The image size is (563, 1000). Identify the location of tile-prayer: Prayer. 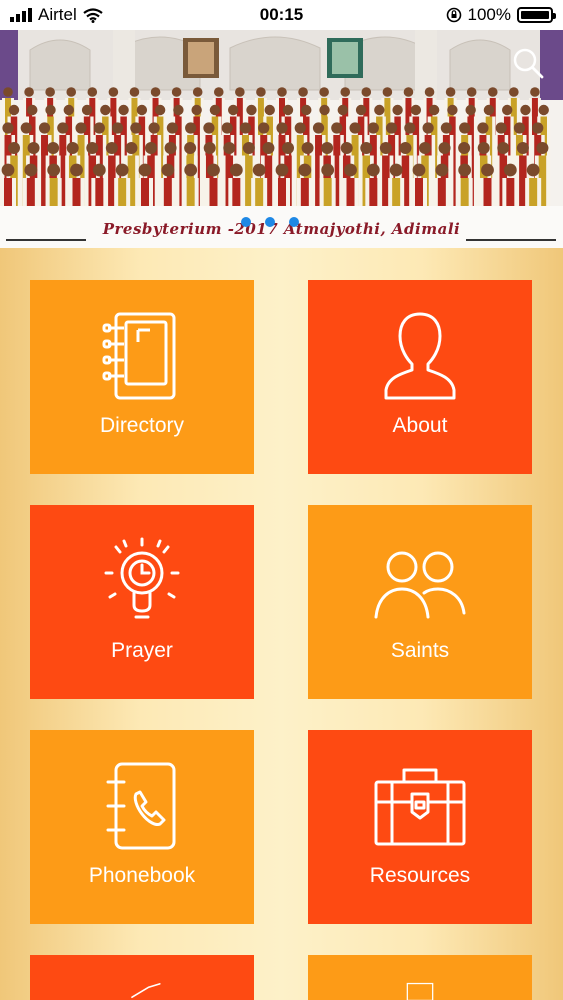
(142, 602).